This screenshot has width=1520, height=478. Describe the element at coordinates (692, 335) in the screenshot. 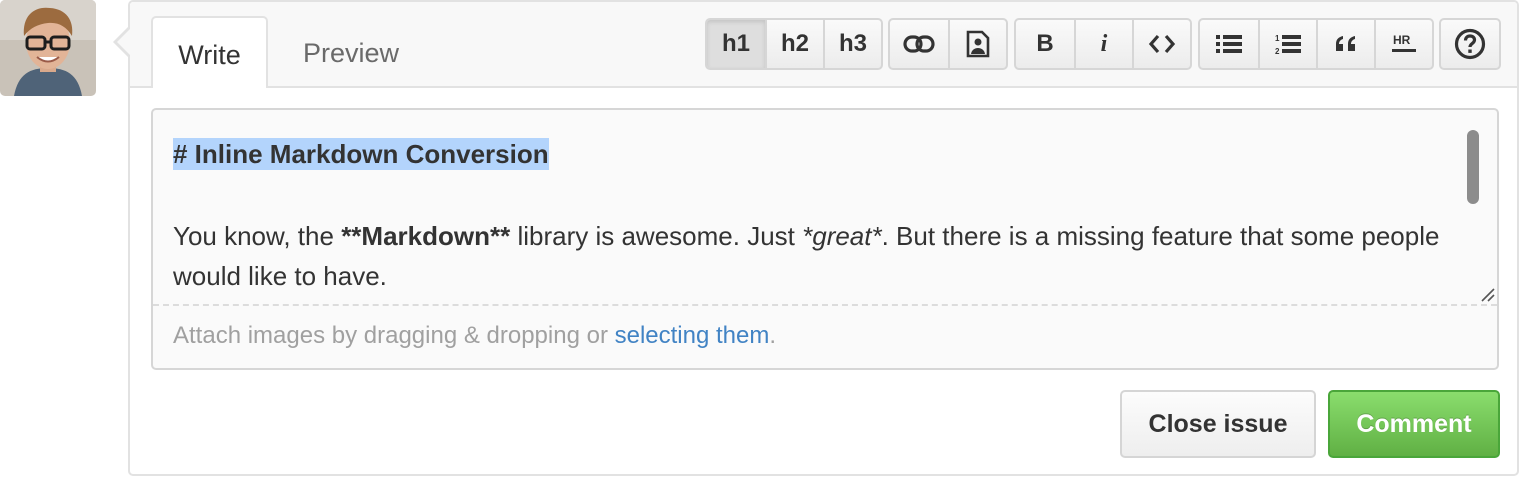

I see `select-files-link: selecting them` at that location.